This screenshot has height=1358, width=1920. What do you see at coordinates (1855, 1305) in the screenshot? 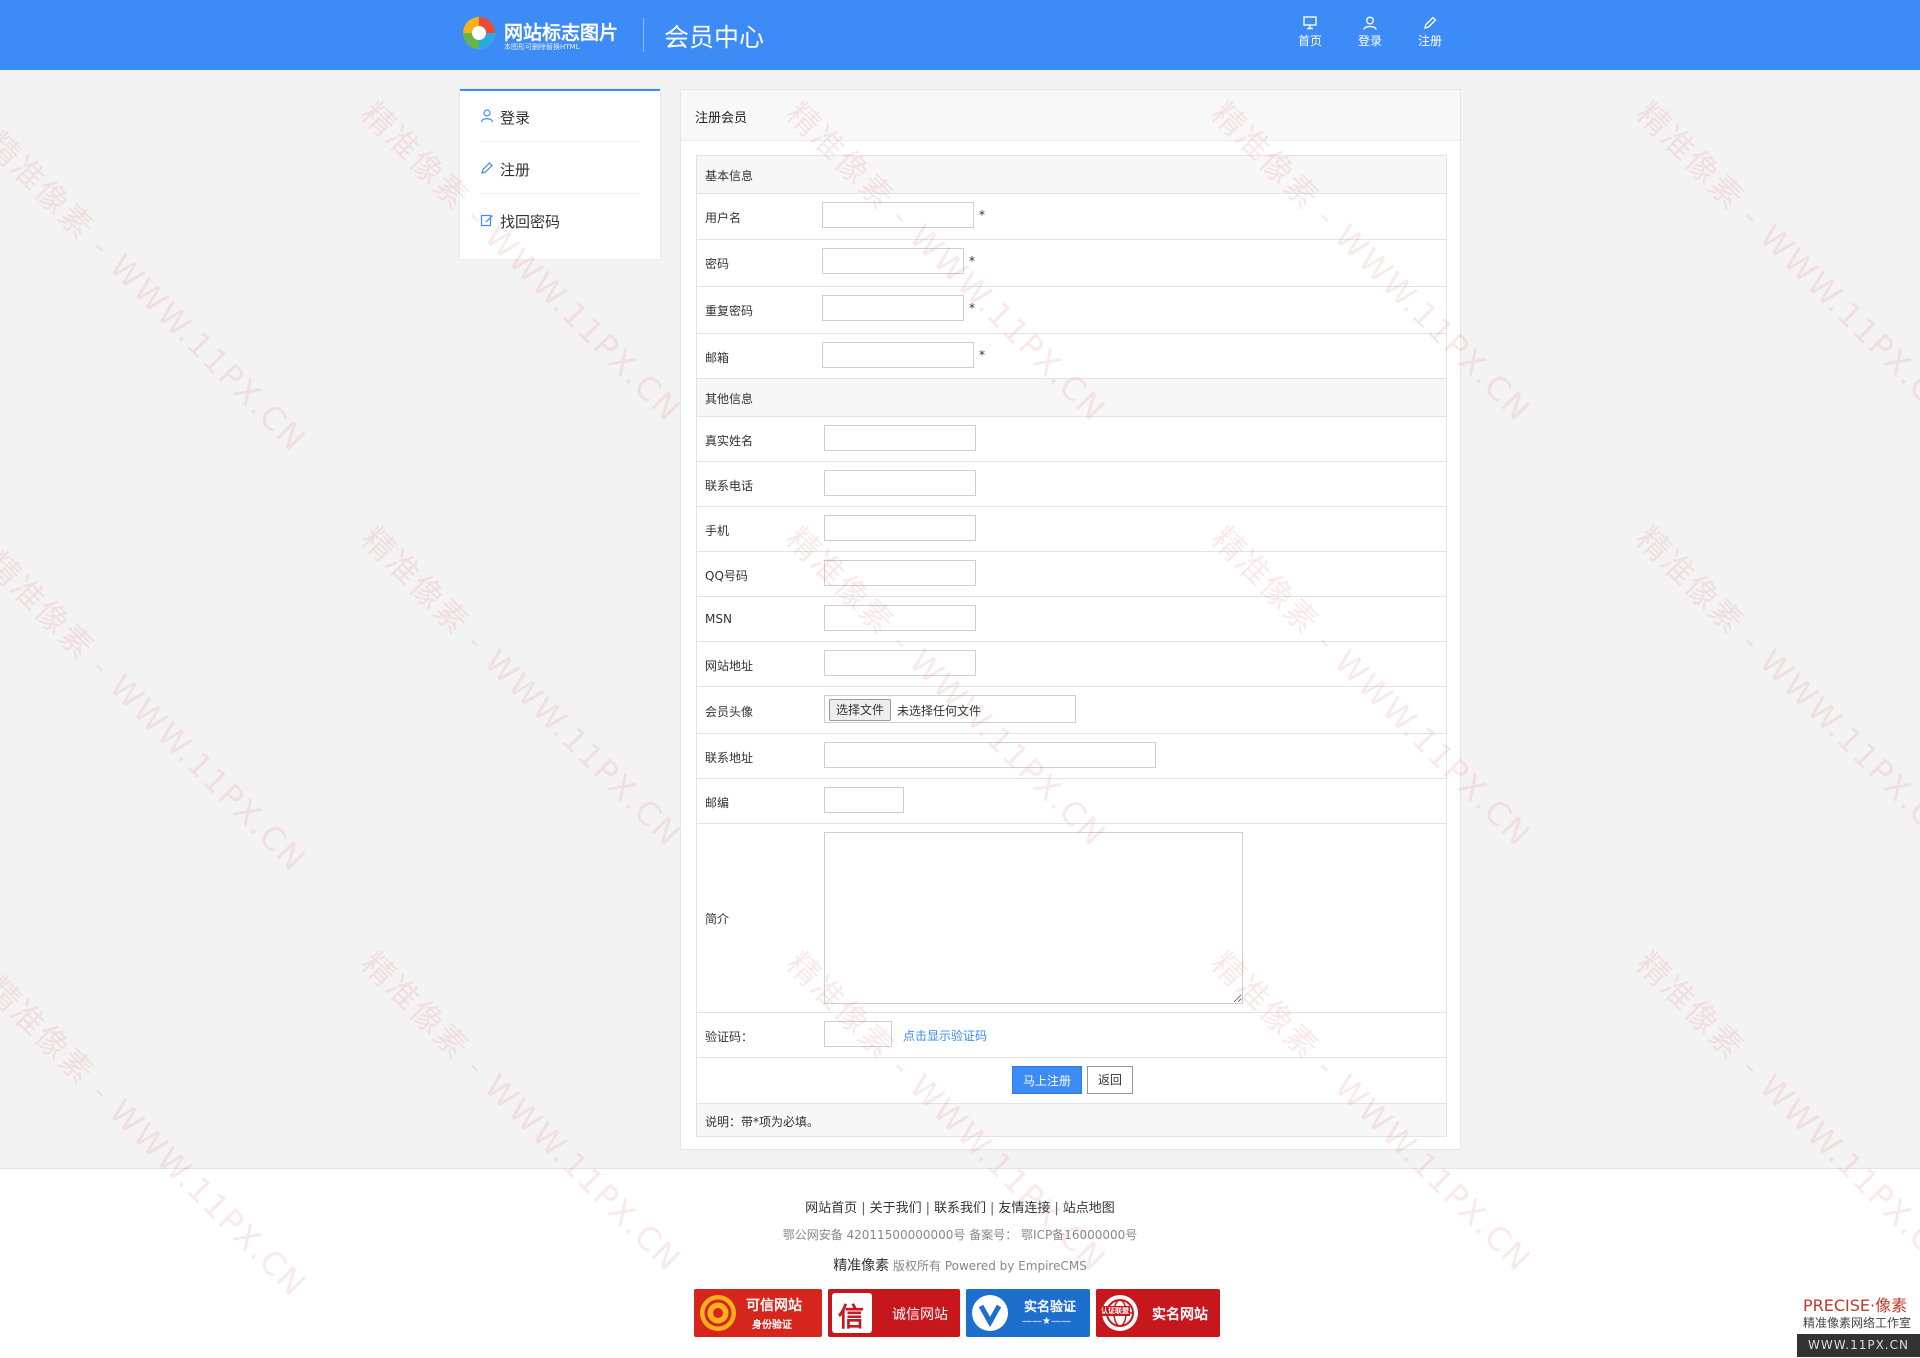
I see `brand-top: PRECISE·像素` at bounding box center [1855, 1305].